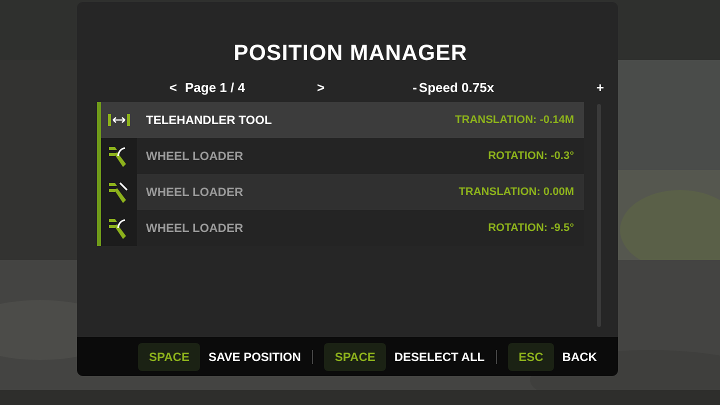  Describe the element at coordinates (439, 357) in the screenshot. I see `action-button: DESELECT ALL` at that location.